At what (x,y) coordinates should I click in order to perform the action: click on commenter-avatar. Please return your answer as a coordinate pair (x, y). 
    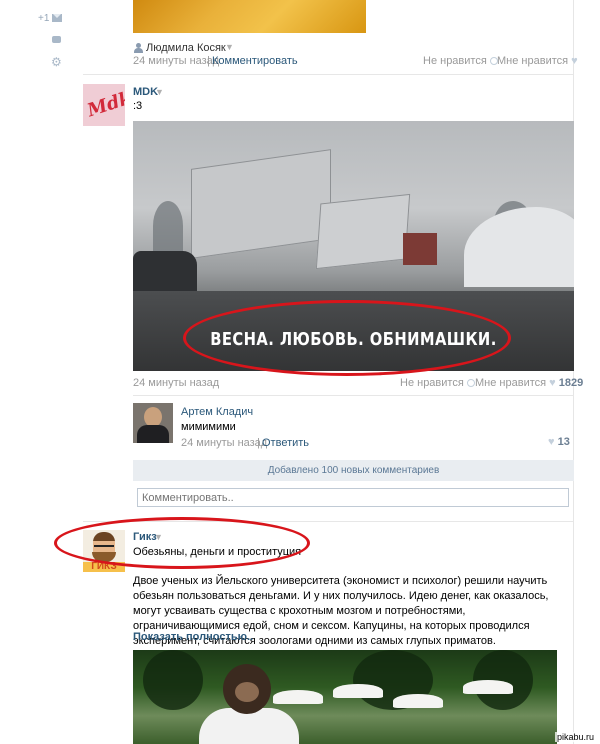
    Looking at the image, I should click on (153, 423).